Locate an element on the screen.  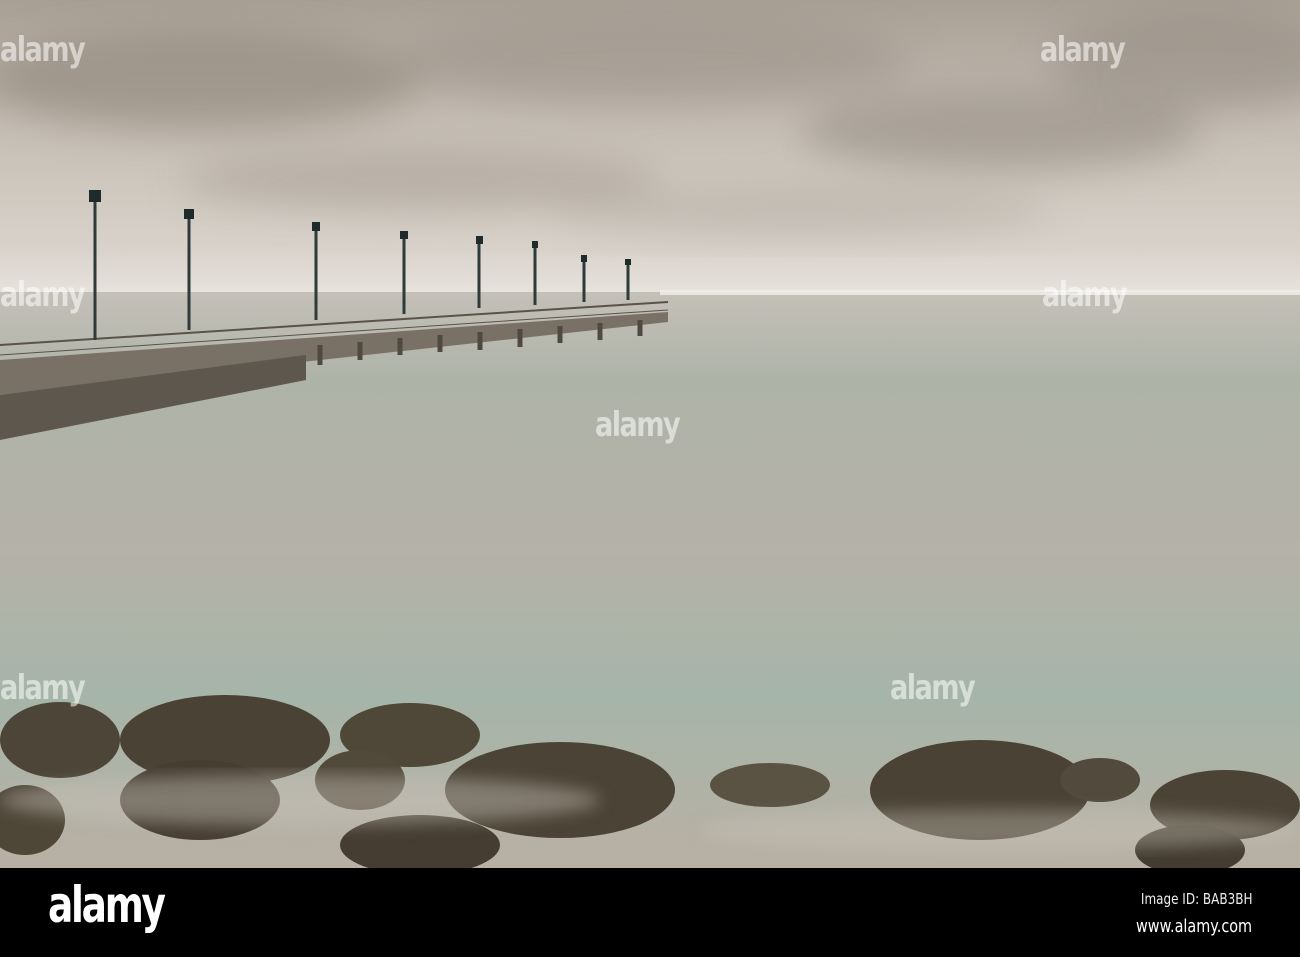
website-link: www.alamy.com is located at coordinates (1194, 926).